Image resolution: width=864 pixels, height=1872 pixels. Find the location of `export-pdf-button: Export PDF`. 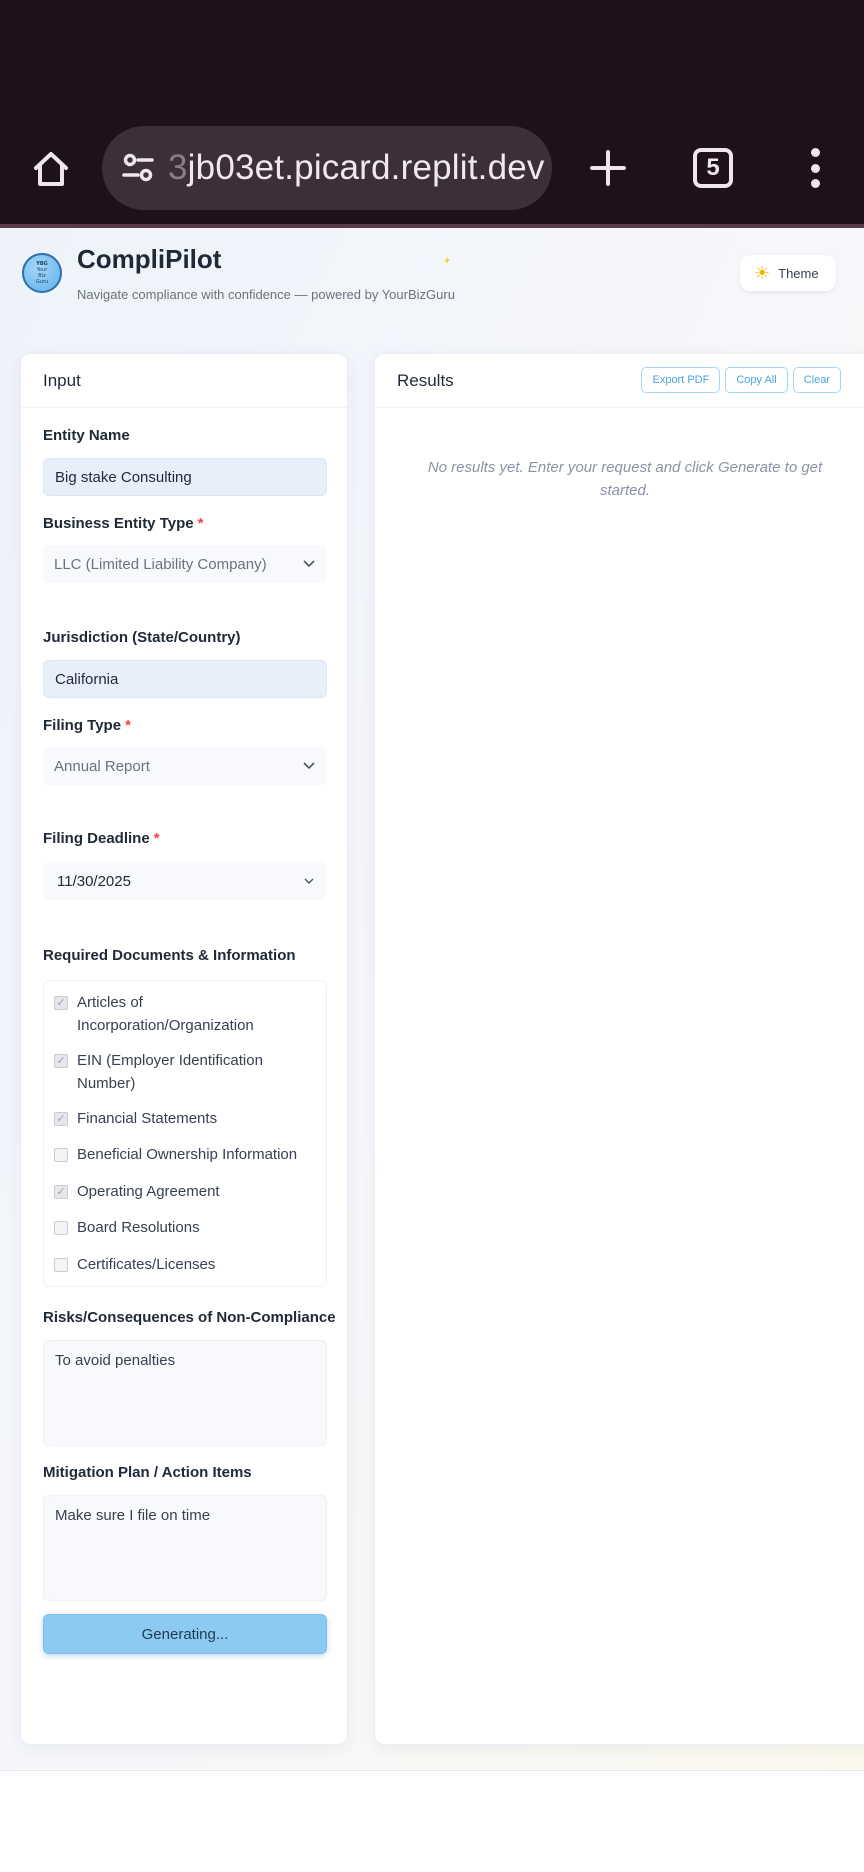

export-pdf-button: Export PDF is located at coordinates (681, 380).